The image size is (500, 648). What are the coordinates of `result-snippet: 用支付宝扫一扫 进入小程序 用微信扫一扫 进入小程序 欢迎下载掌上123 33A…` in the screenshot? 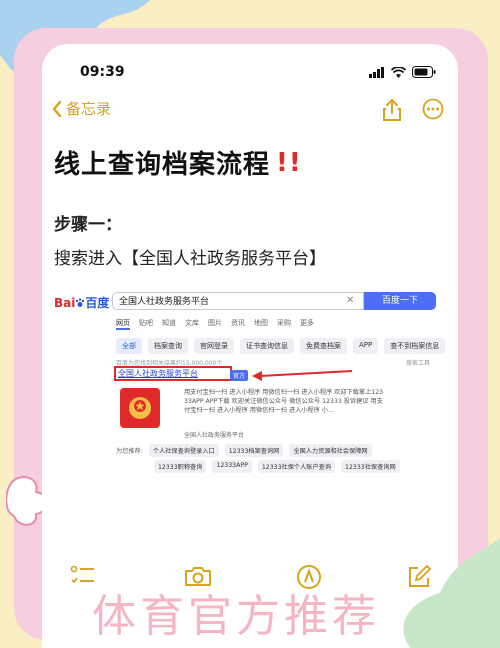 It's located at (312, 401).